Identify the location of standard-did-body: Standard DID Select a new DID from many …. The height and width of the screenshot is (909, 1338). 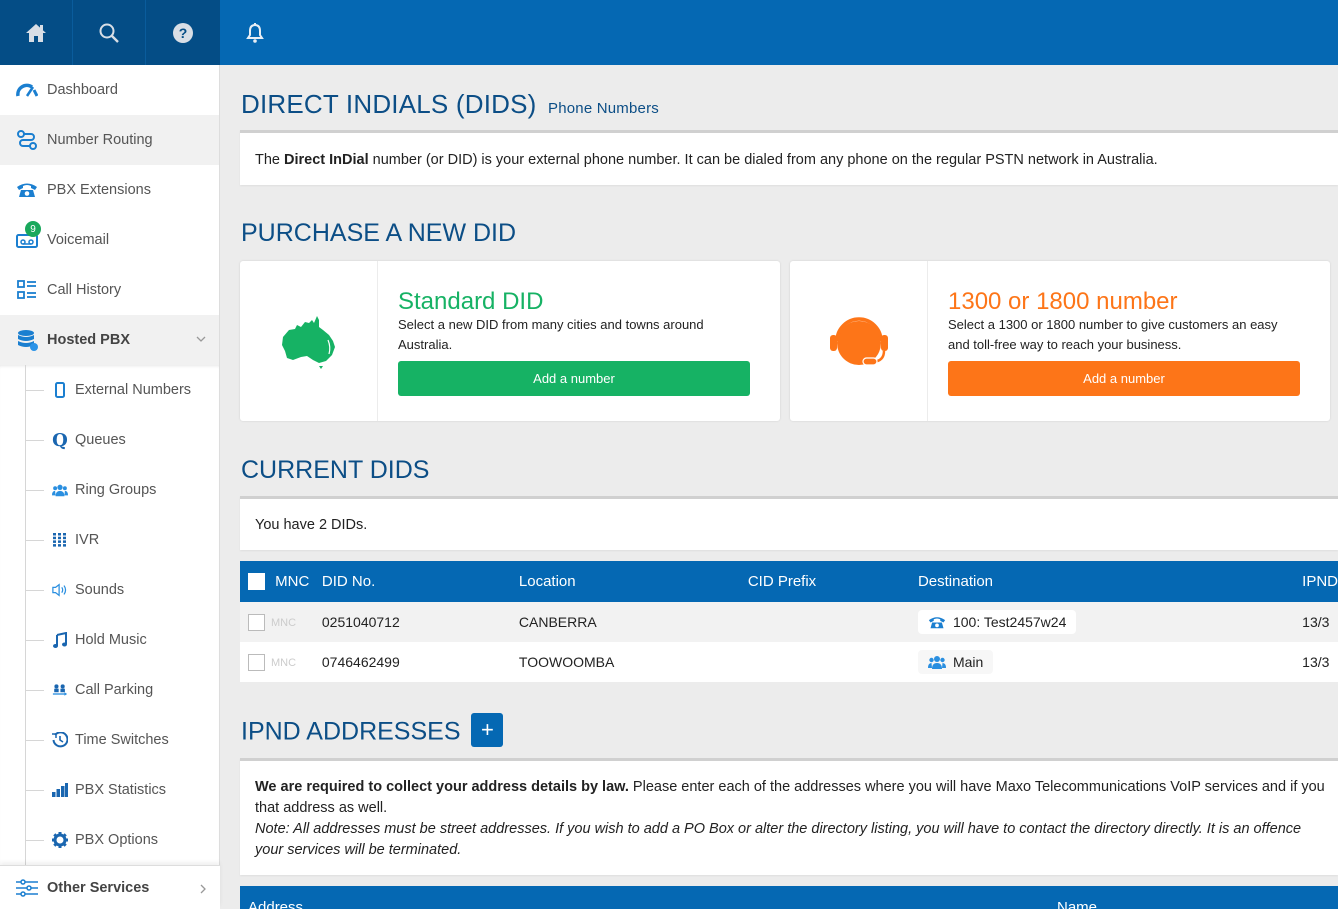
(564, 341).